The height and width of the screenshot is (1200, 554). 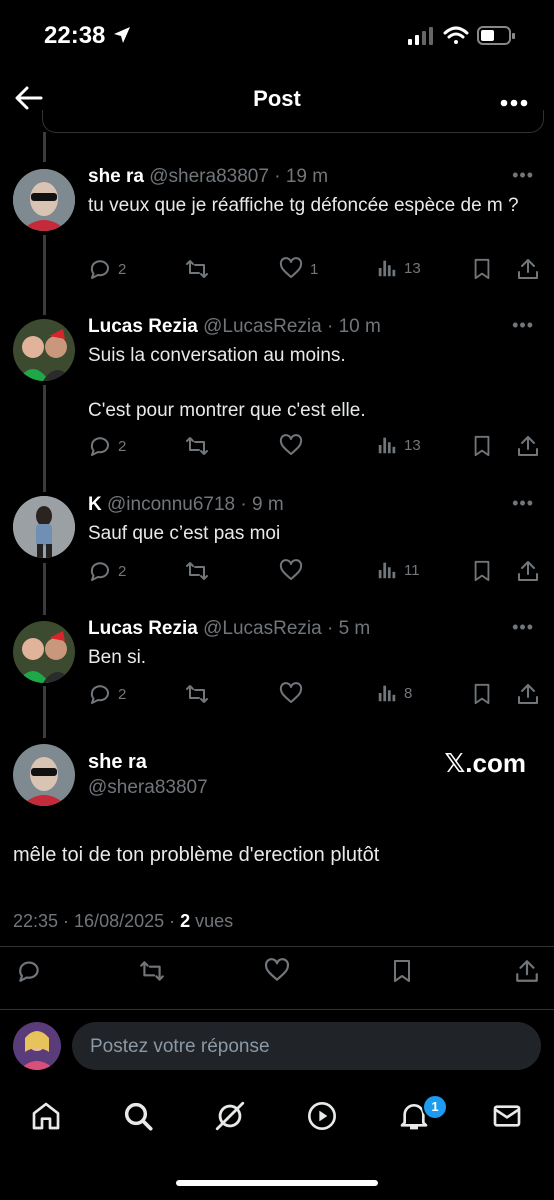 I want to click on views-count: 8, so click(x=408, y=693).